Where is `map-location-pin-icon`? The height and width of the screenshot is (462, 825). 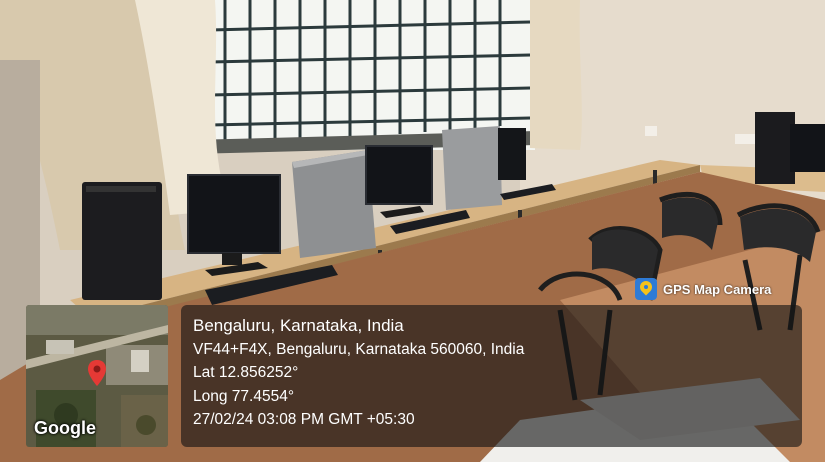 map-location-pin-icon is located at coordinates (97, 373).